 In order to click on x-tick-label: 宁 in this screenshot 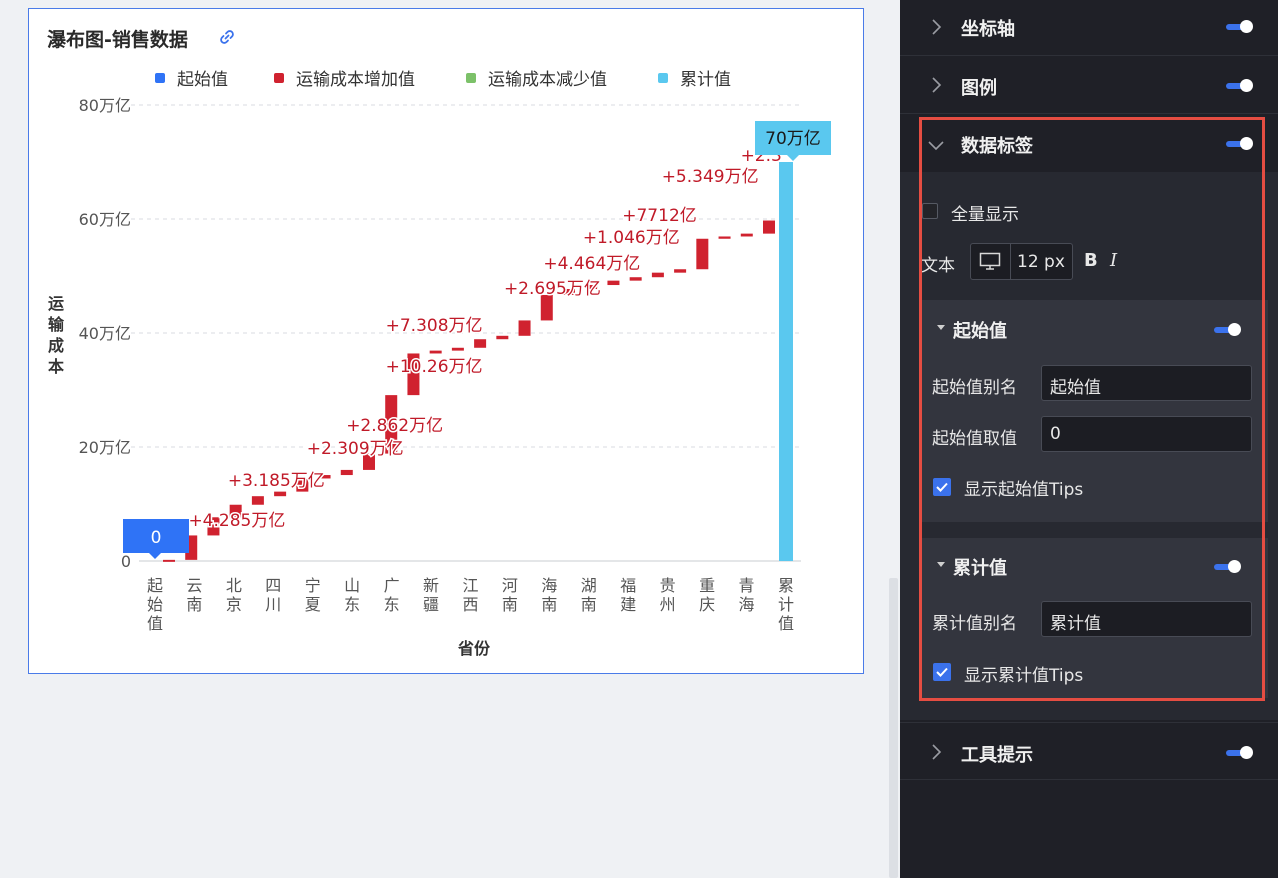, I will do `click(313, 585)`.